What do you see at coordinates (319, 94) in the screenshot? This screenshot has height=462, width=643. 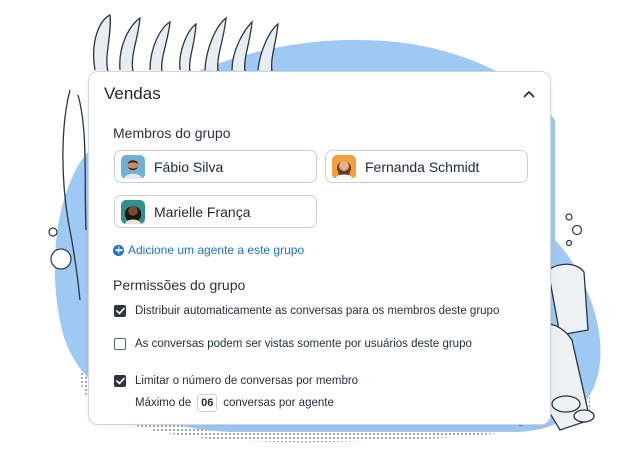 I see `group-card-header: Vendas` at bounding box center [319, 94].